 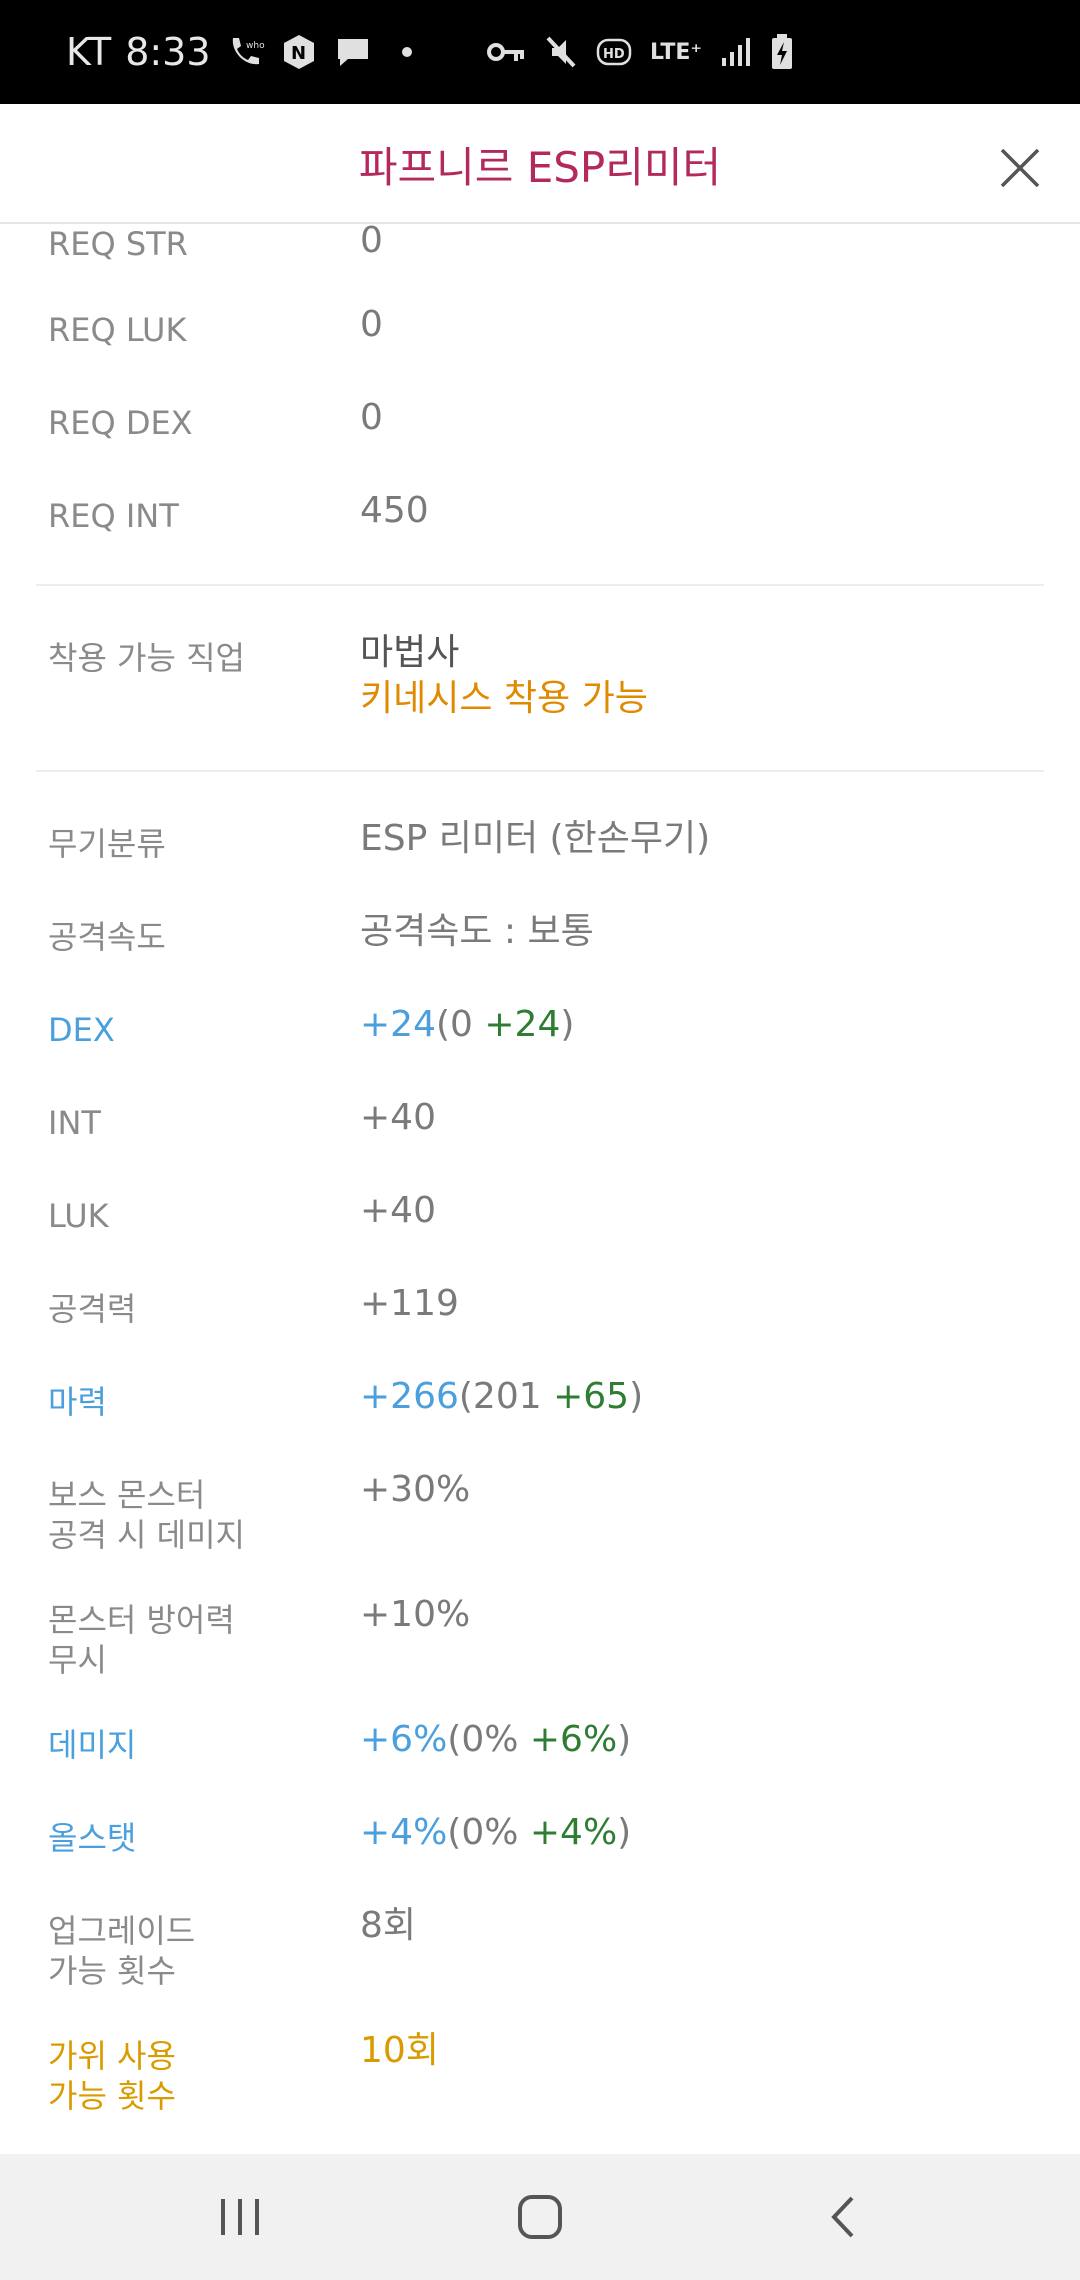 I want to click on carrier-label: KT, so click(x=89, y=52).